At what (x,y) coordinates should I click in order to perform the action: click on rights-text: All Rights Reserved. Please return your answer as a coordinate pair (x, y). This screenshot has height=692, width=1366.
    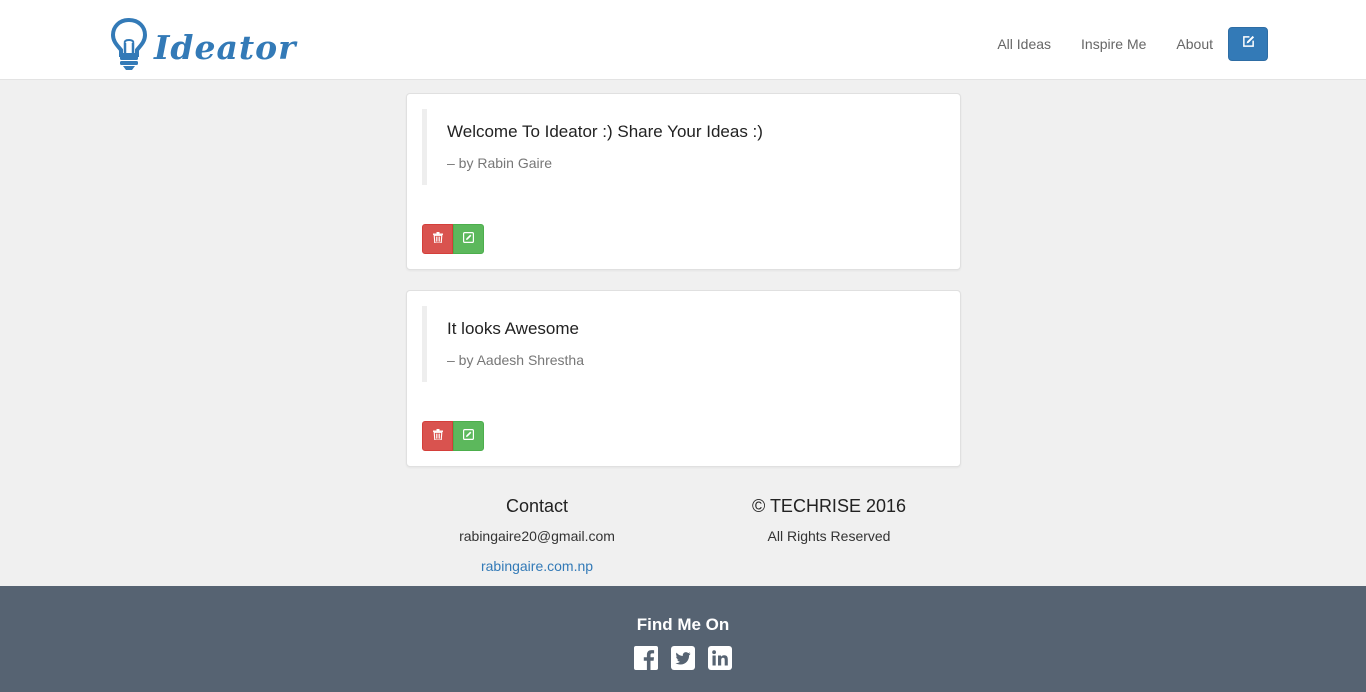
    Looking at the image, I should click on (829, 536).